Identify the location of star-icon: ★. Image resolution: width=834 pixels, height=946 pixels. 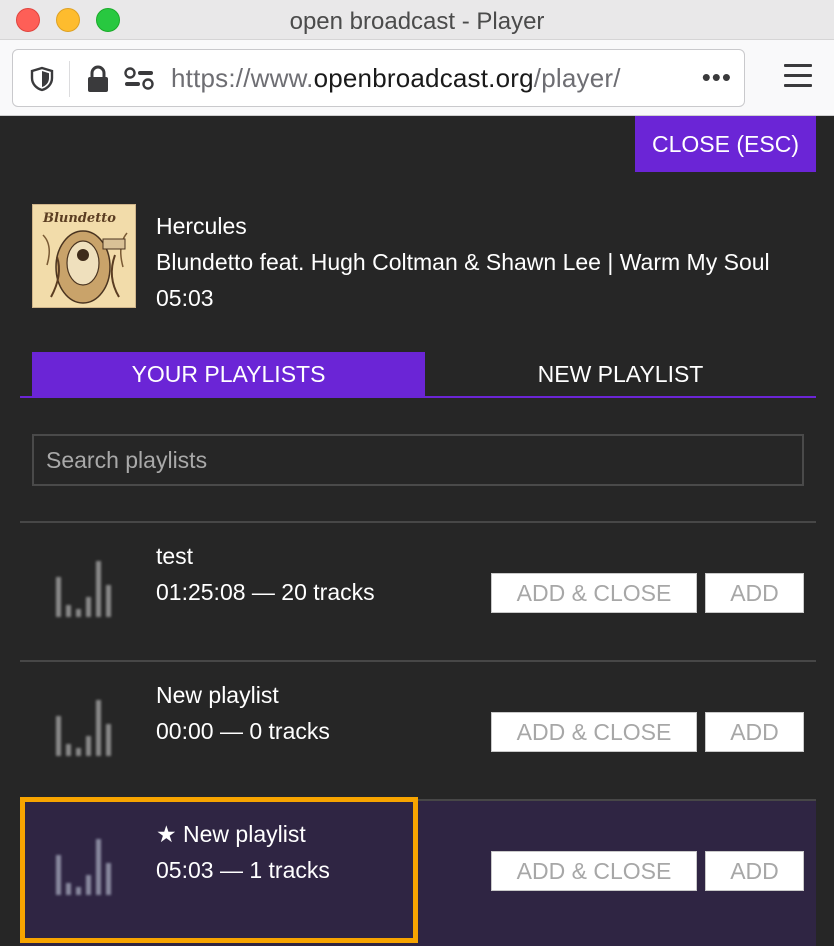
(166, 834).